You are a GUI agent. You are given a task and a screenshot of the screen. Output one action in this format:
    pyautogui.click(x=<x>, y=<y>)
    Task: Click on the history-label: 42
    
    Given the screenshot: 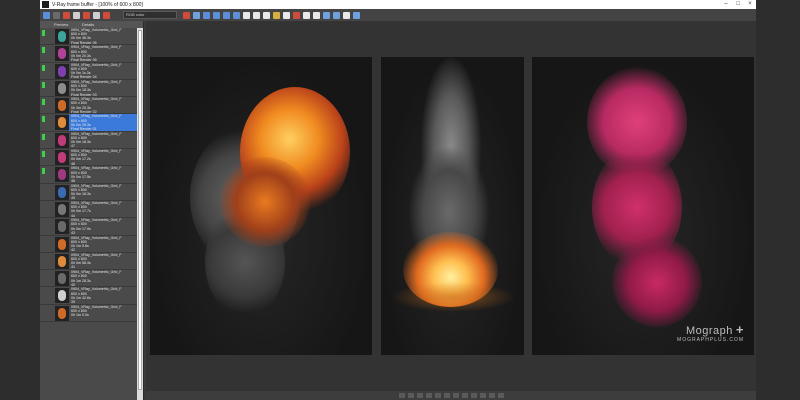 What is the action you would take?
    pyautogui.click(x=73, y=250)
    